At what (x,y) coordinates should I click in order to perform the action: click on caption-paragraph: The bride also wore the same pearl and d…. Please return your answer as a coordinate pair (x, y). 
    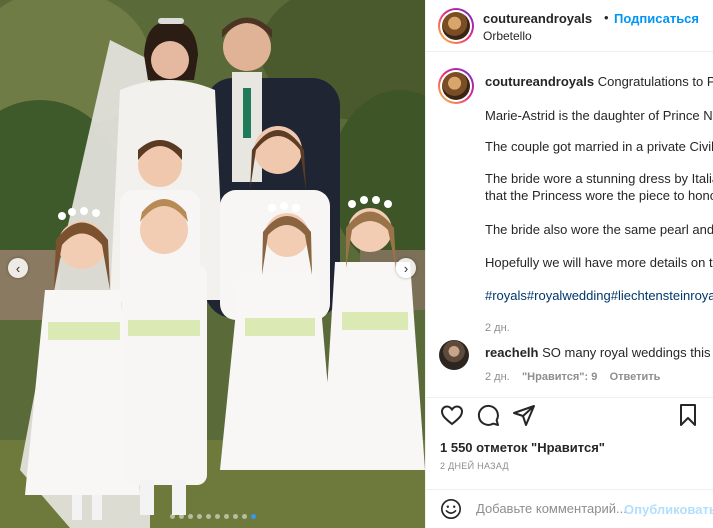
    Looking at the image, I should click on (599, 229).